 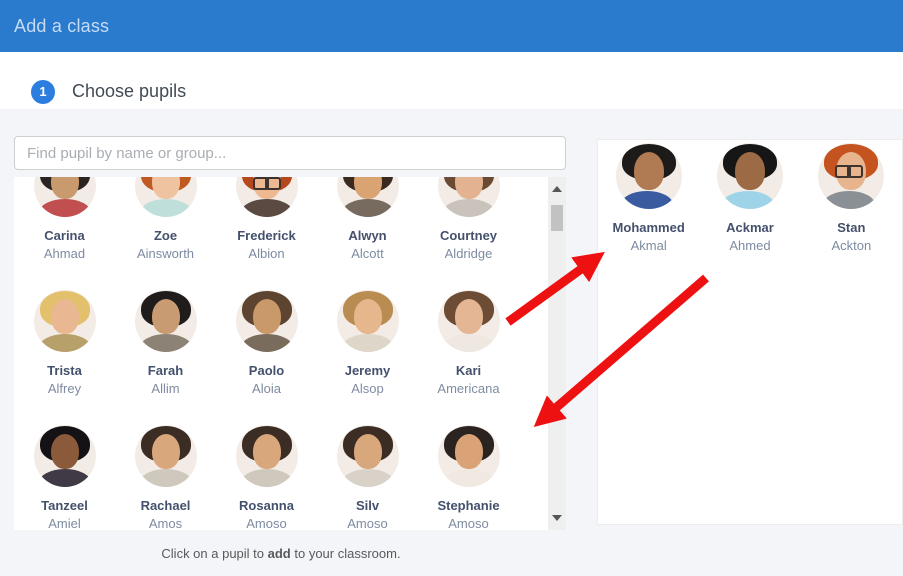 I want to click on scrollbar-down-icon, so click(x=557, y=518).